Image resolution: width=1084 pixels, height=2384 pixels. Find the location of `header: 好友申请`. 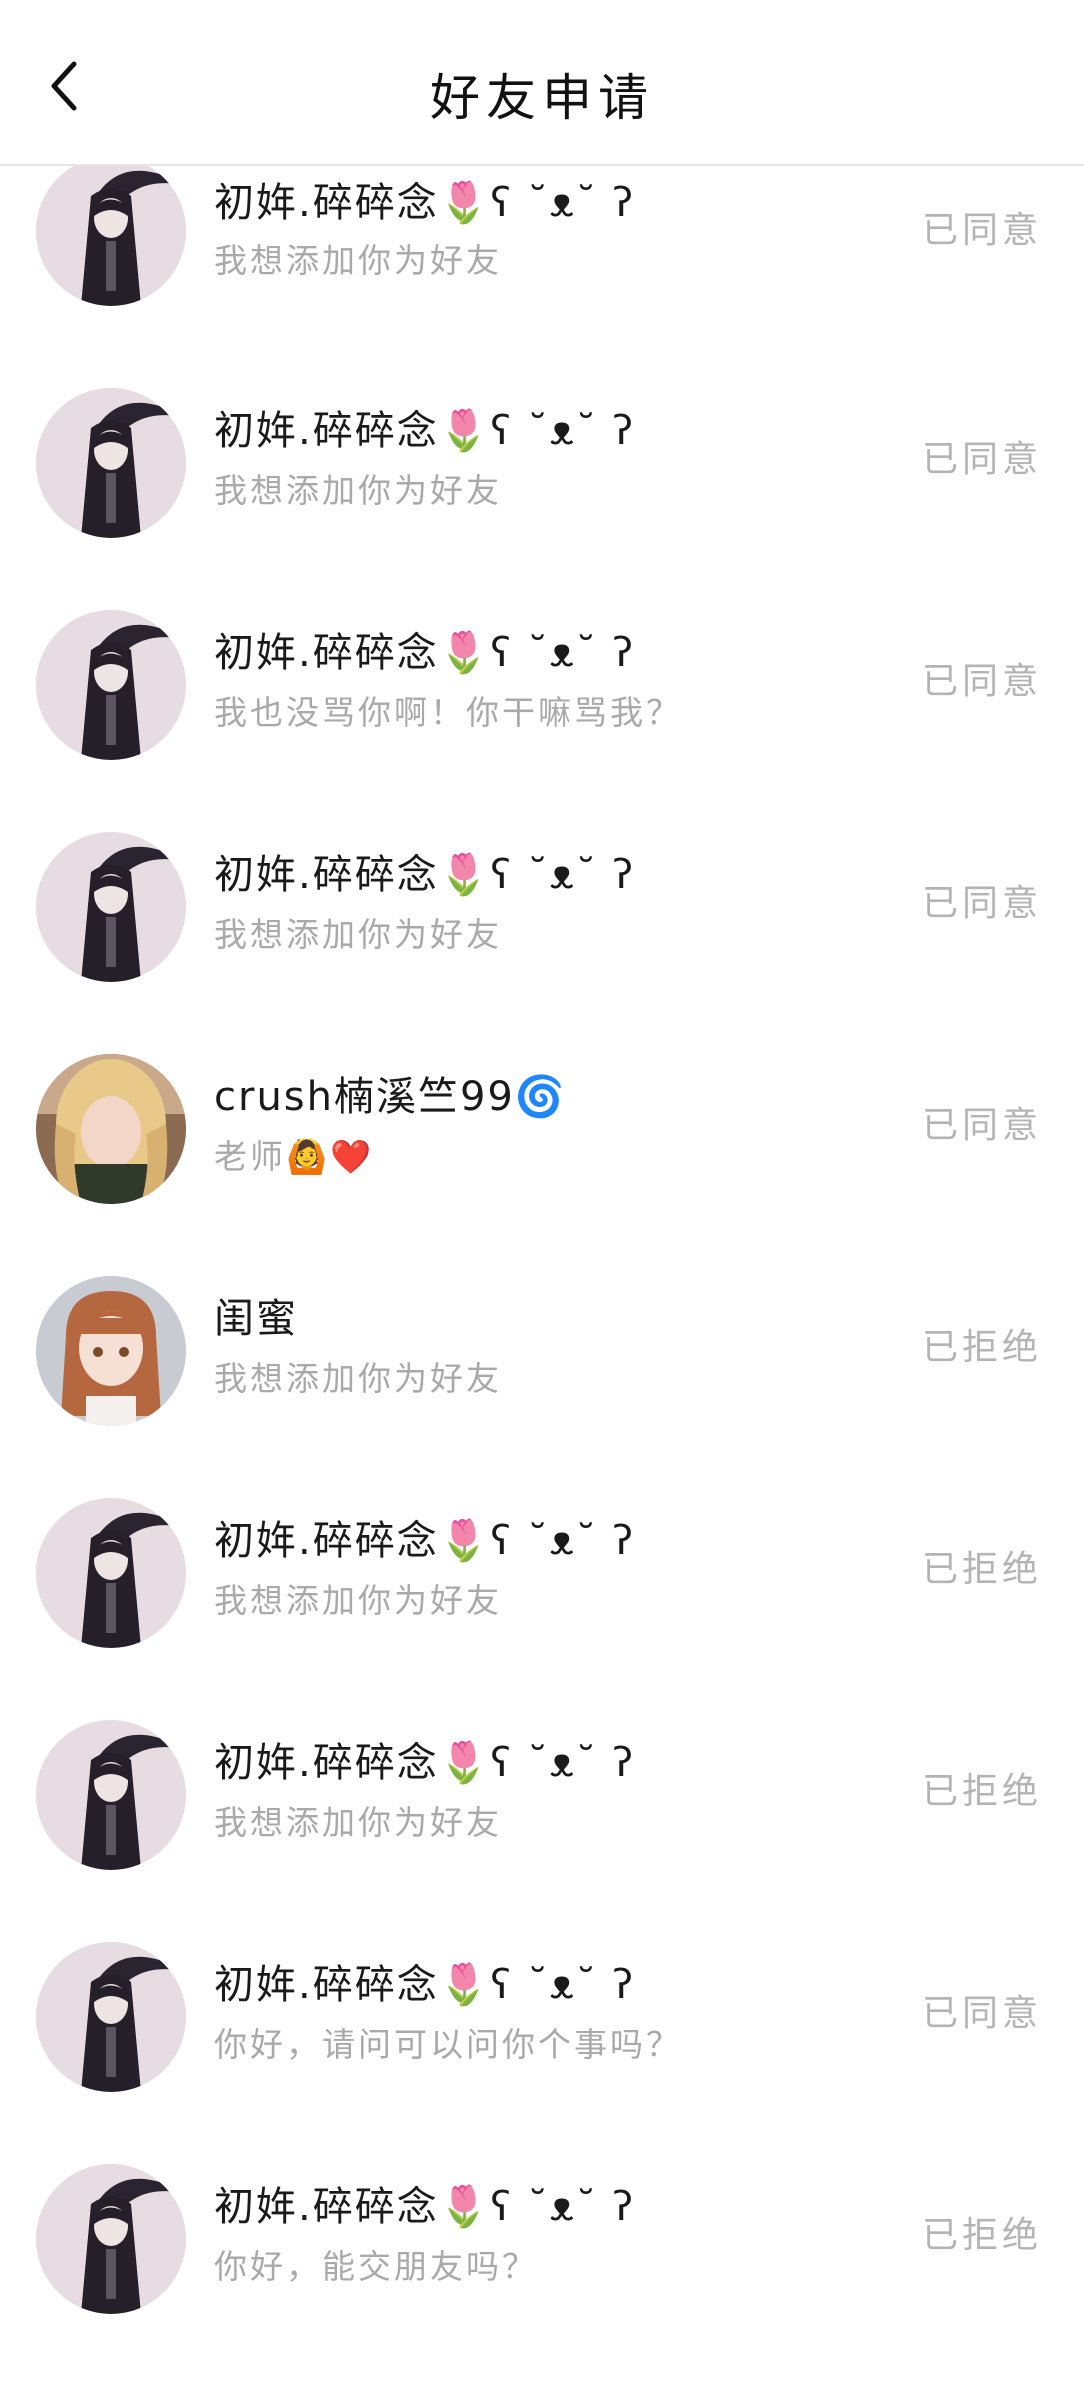

header: 好友申请 is located at coordinates (542, 83).